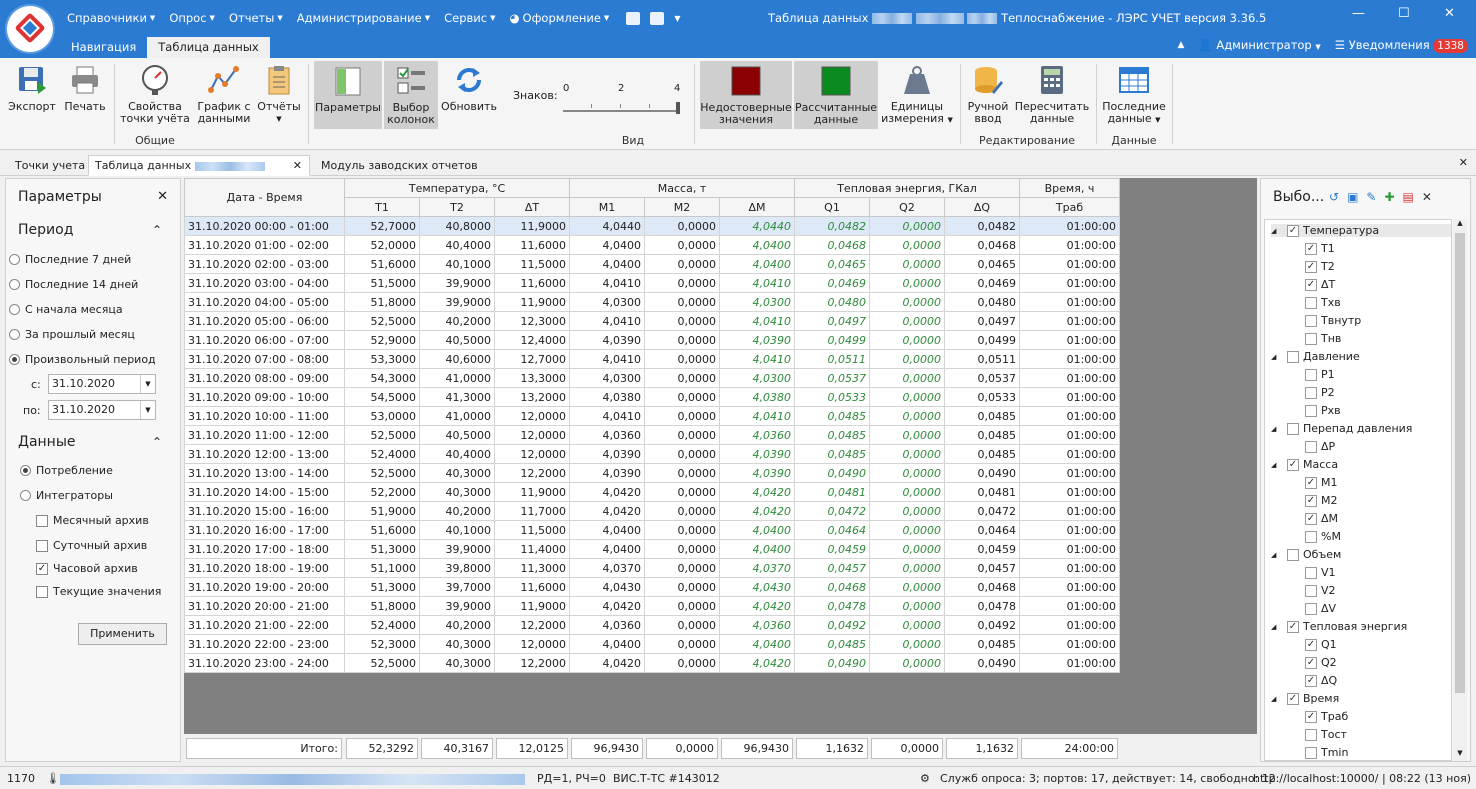  Describe the element at coordinates (1304, 464) in the screenshot. I see `tree-group: ◢ ✓ Масса` at that location.